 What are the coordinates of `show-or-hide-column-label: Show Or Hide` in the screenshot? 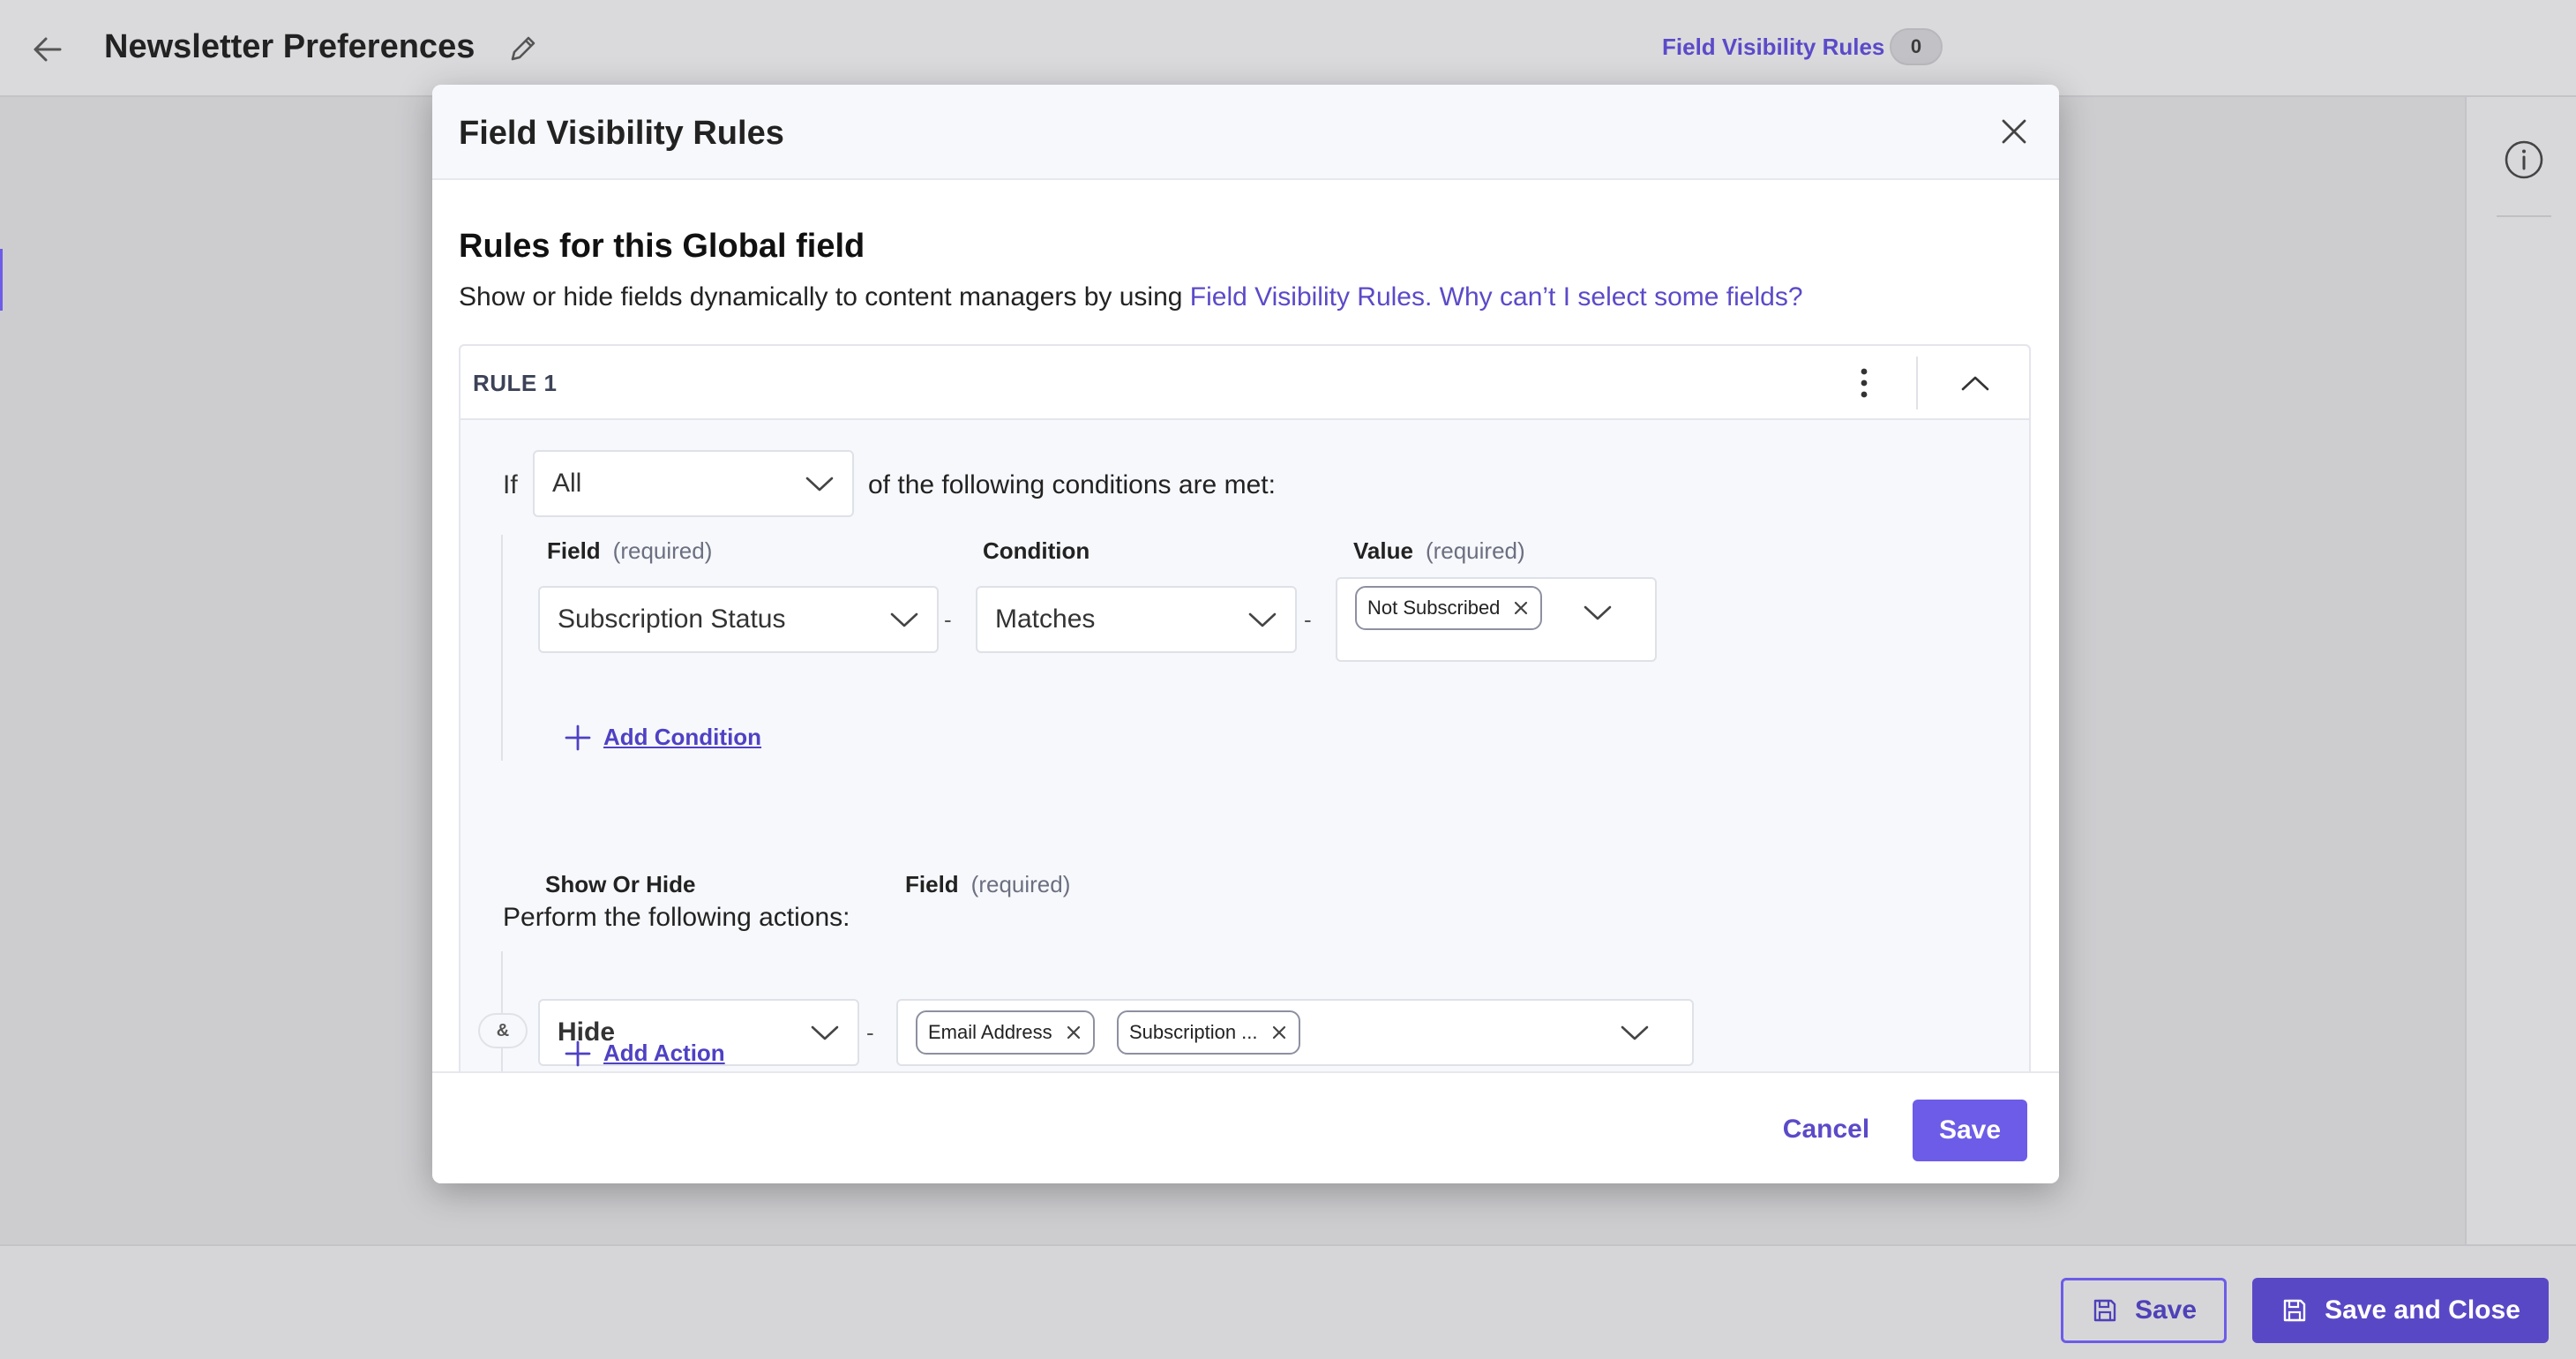 It's located at (621, 884).